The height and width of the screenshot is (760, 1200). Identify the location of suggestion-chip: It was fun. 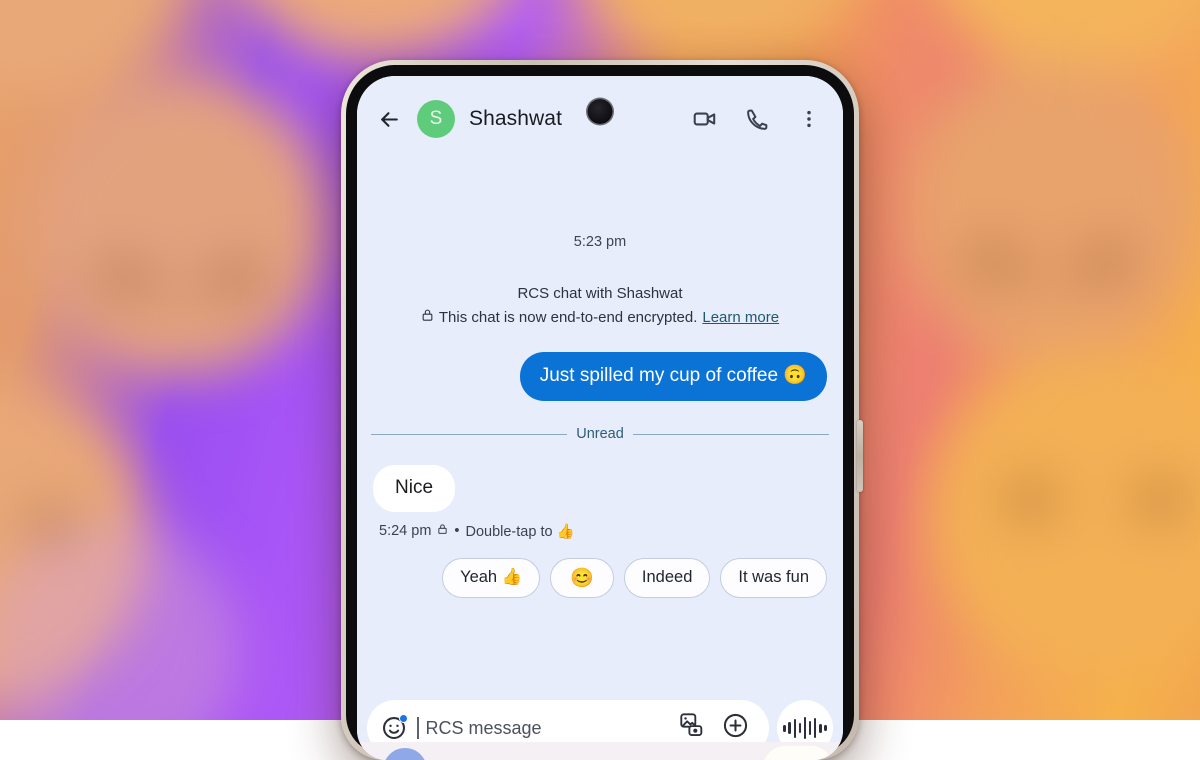
(773, 578).